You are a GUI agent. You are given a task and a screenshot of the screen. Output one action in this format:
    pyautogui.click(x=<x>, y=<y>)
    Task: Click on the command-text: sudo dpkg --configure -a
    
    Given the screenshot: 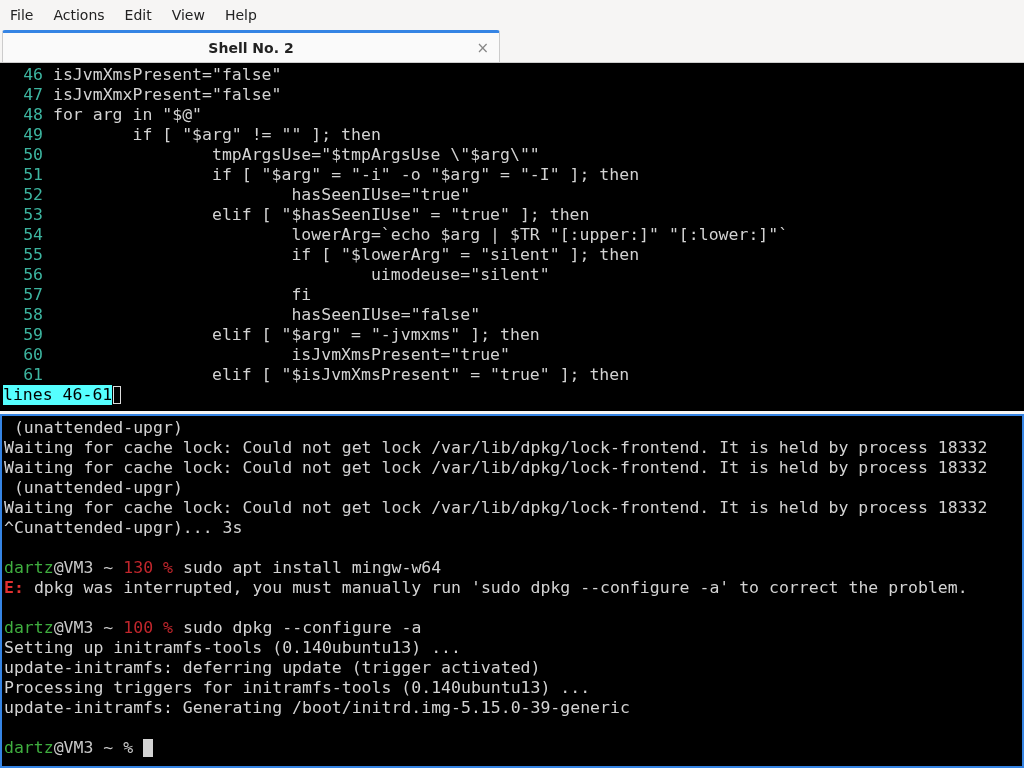 What is the action you would take?
    pyautogui.click(x=302, y=628)
    